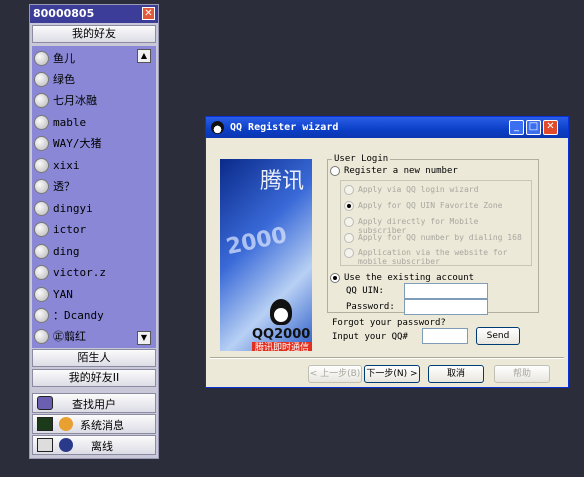  Describe the element at coordinates (94, 403) in the screenshot. I see `find-user-button: 查找用户` at that location.